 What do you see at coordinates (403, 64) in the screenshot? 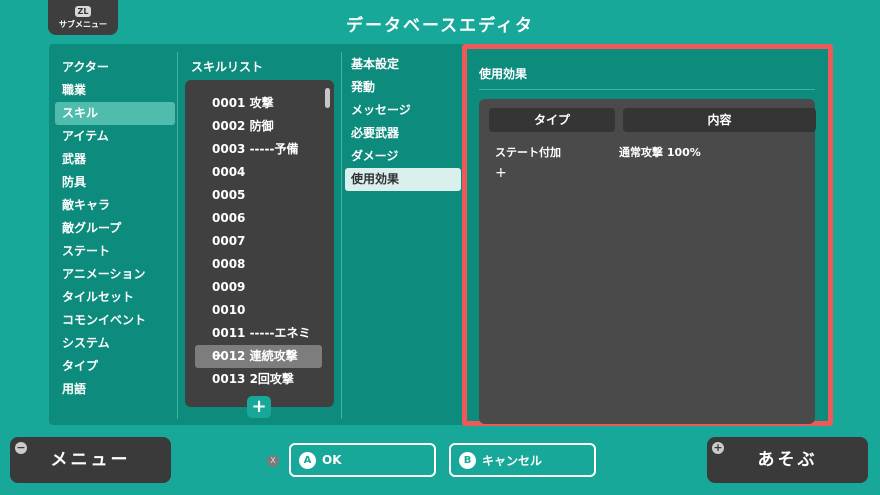
I see `settings-item: 基本設定` at bounding box center [403, 64].